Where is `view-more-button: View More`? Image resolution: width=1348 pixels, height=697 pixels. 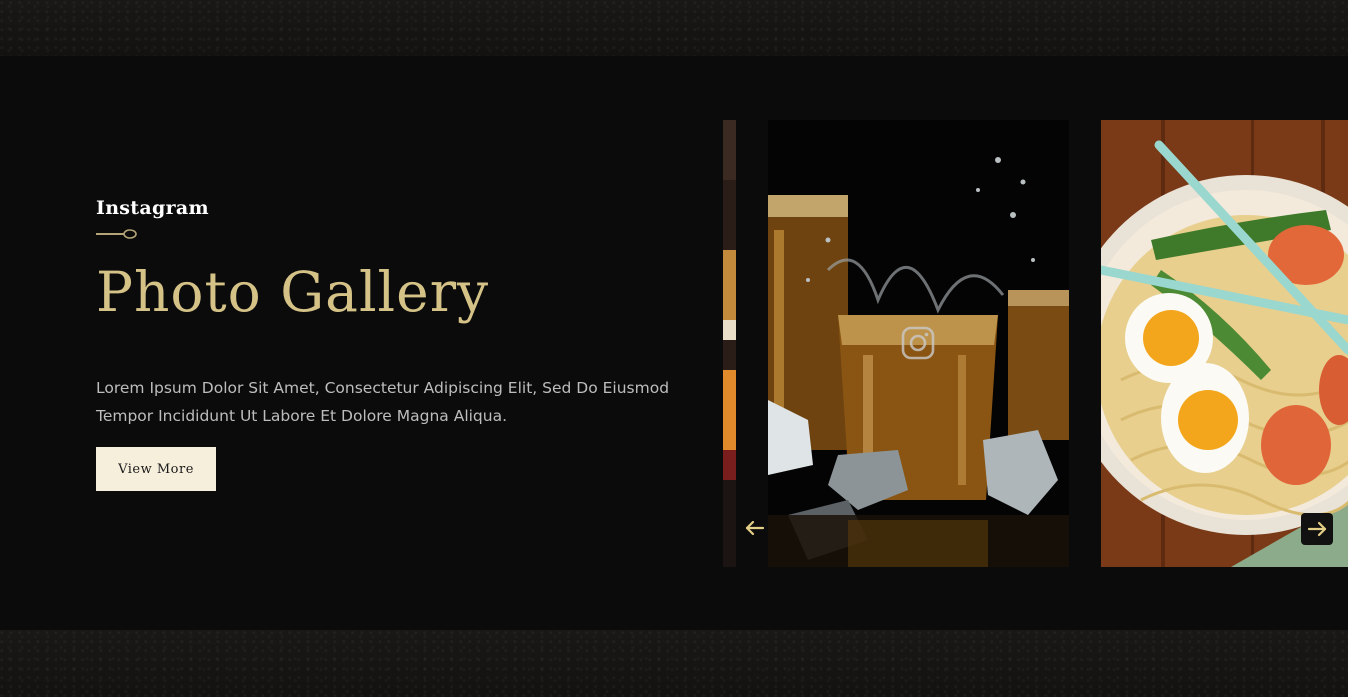
view-more-button: View More is located at coordinates (156, 469).